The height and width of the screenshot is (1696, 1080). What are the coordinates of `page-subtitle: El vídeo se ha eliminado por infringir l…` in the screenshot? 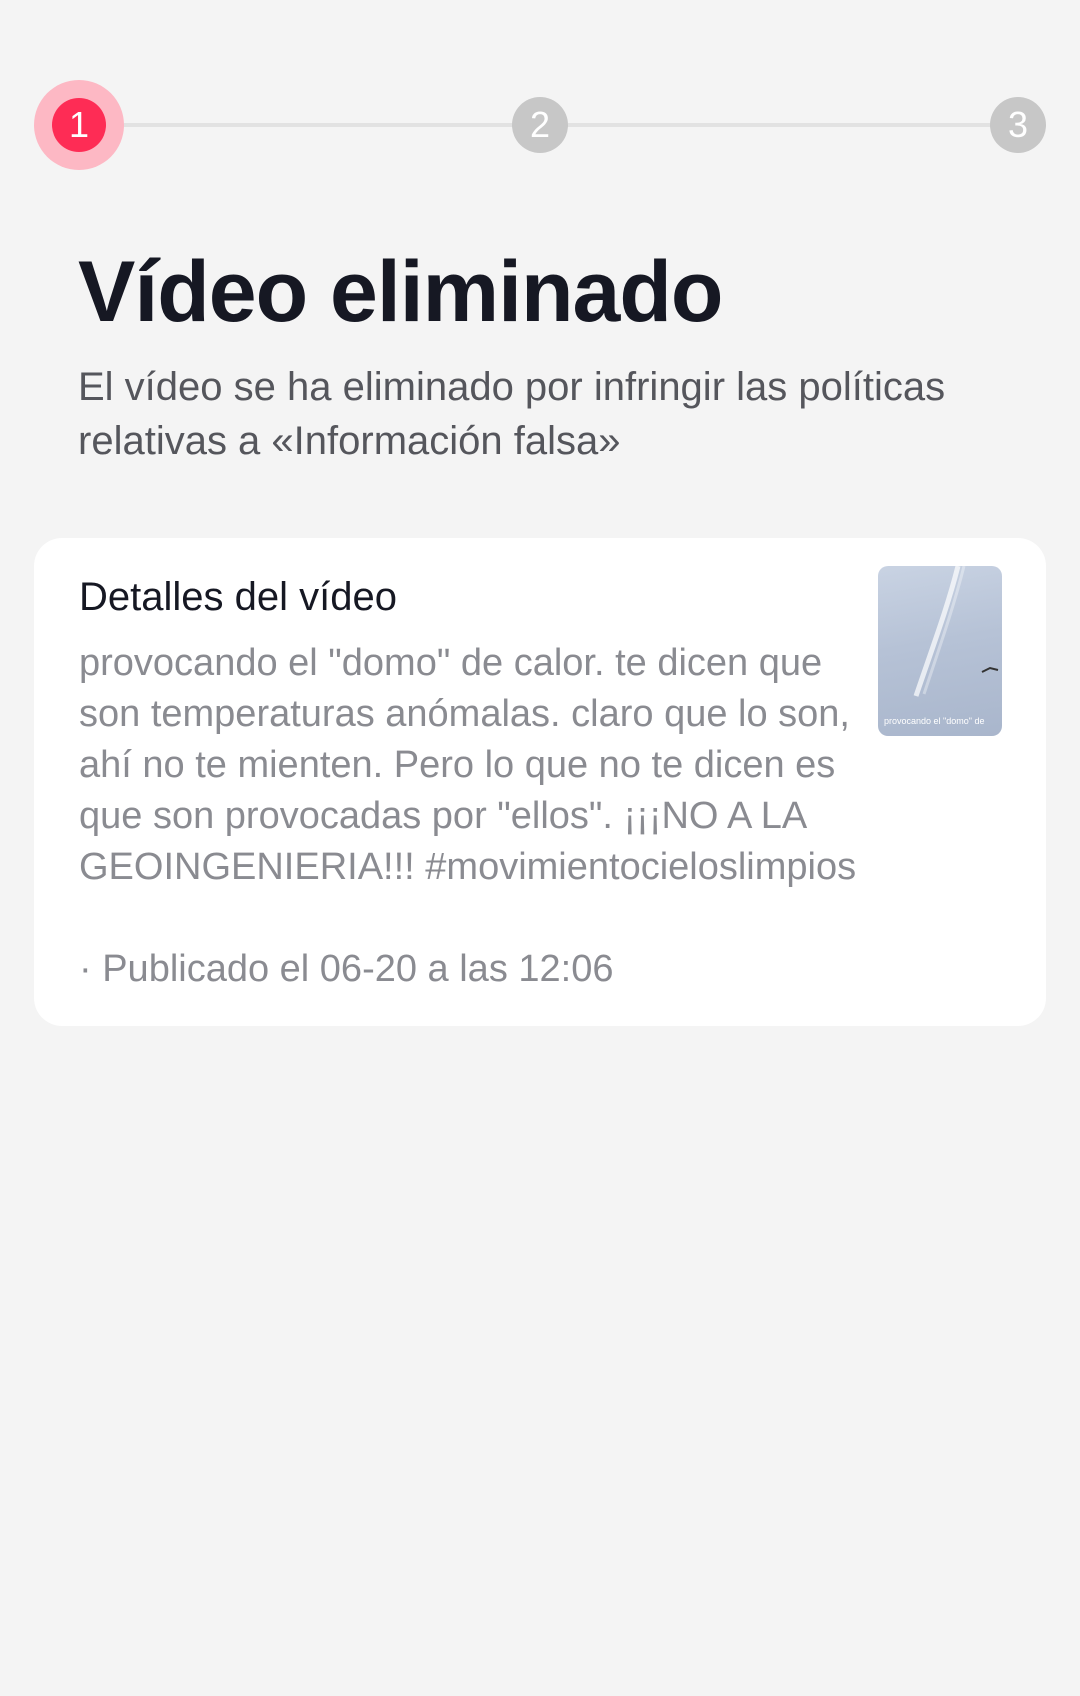 It's located at (512, 414).